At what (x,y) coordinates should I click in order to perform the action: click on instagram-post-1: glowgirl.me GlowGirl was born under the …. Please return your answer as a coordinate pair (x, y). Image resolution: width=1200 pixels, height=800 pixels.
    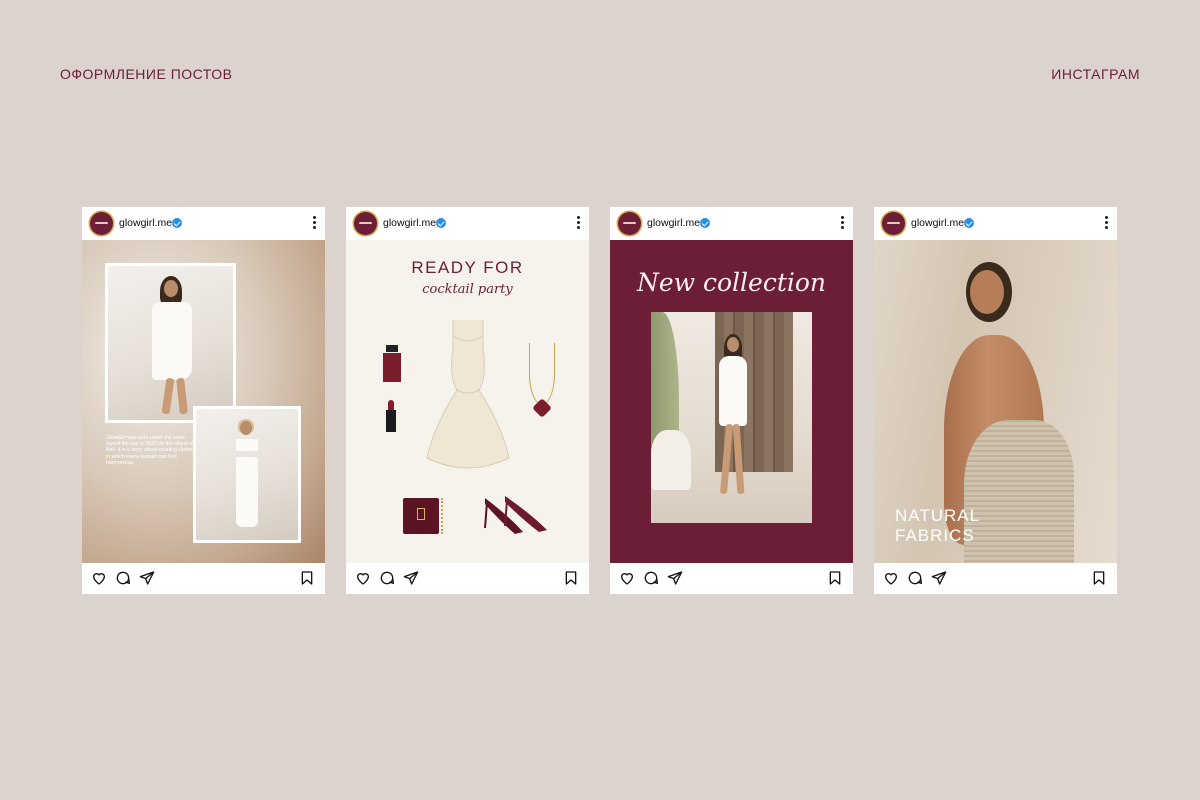
    Looking at the image, I should click on (203, 400).